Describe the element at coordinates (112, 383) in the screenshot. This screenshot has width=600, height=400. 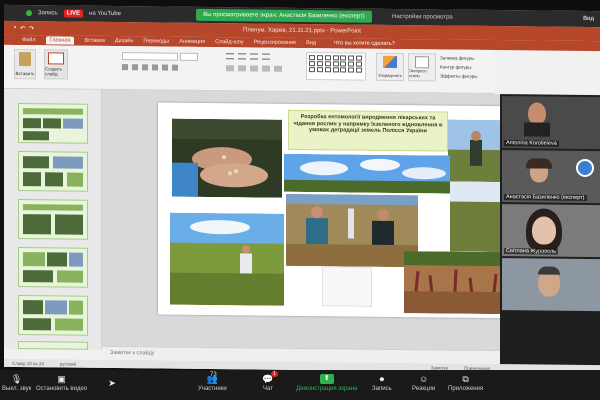
I see `mouse-cursor-icon: ➤` at that location.